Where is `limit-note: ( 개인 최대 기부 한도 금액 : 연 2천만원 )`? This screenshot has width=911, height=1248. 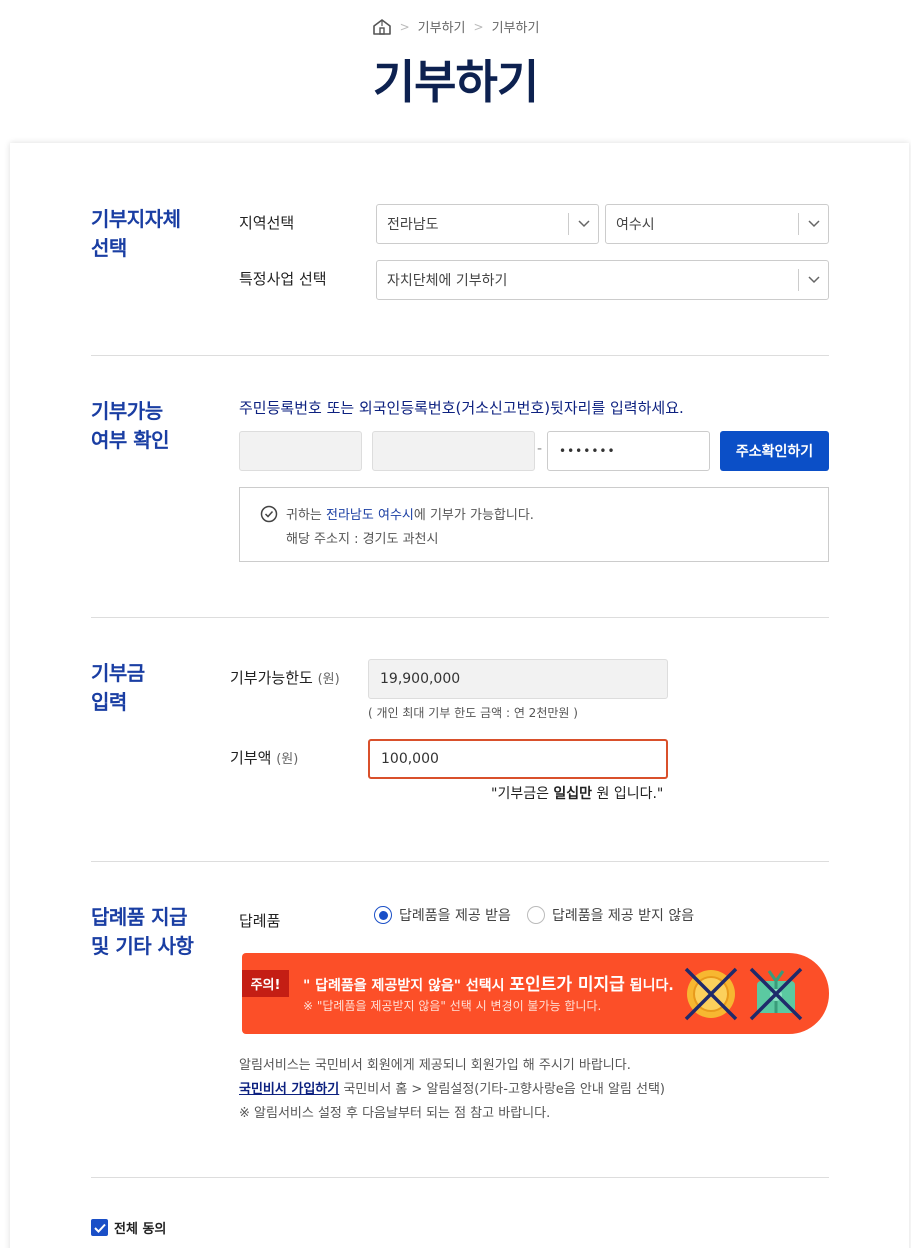
limit-note: ( 개인 최대 기부 한도 금액 : 연 2천만원 ) is located at coordinates (473, 713).